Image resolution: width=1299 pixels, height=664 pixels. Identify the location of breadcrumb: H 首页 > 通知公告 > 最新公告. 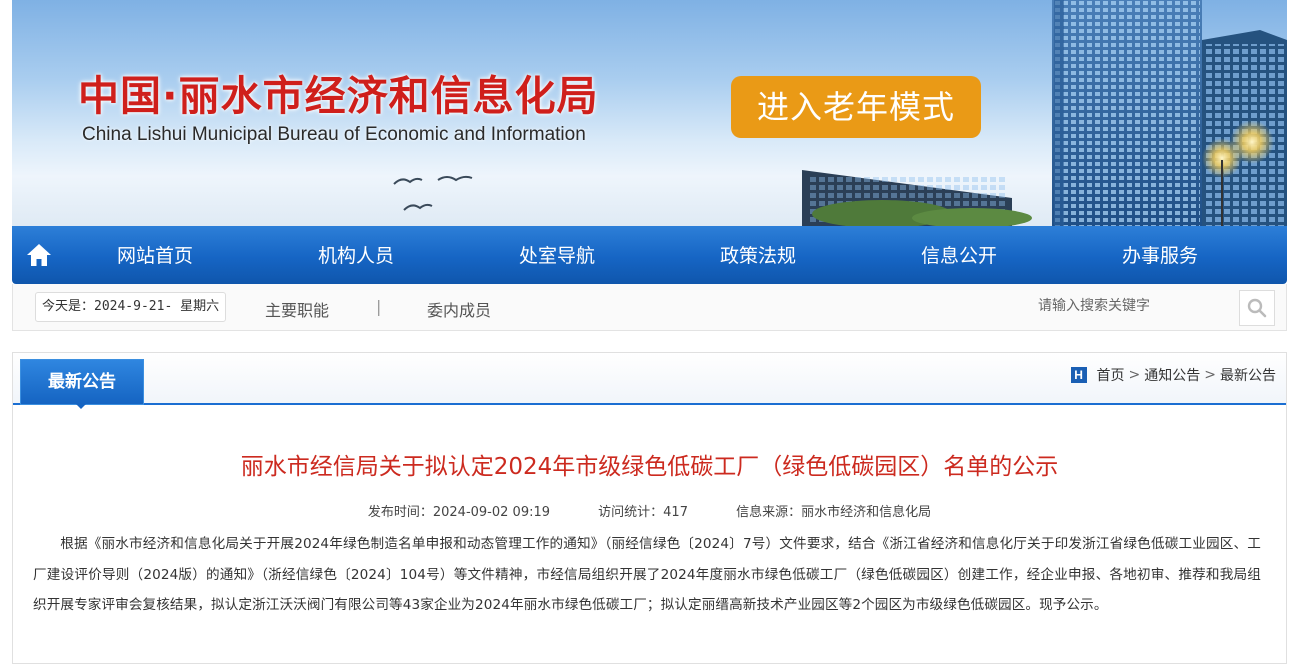
(1173, 375).